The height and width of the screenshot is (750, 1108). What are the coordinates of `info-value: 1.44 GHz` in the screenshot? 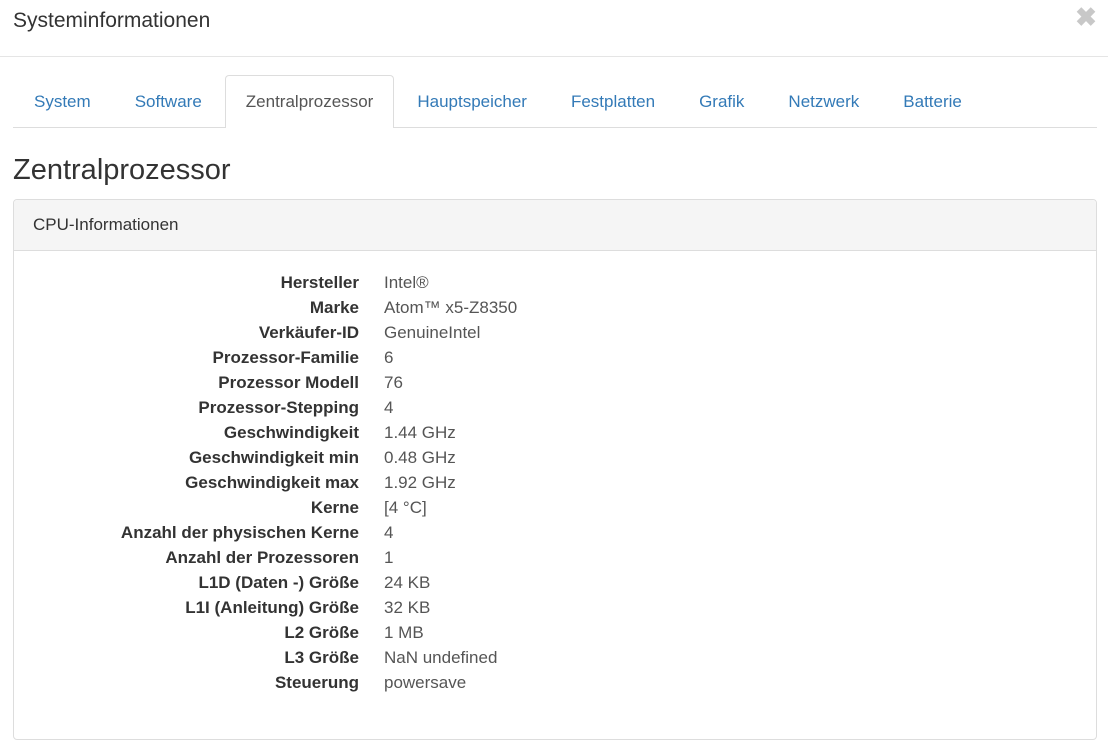 It's located at (420, 432).